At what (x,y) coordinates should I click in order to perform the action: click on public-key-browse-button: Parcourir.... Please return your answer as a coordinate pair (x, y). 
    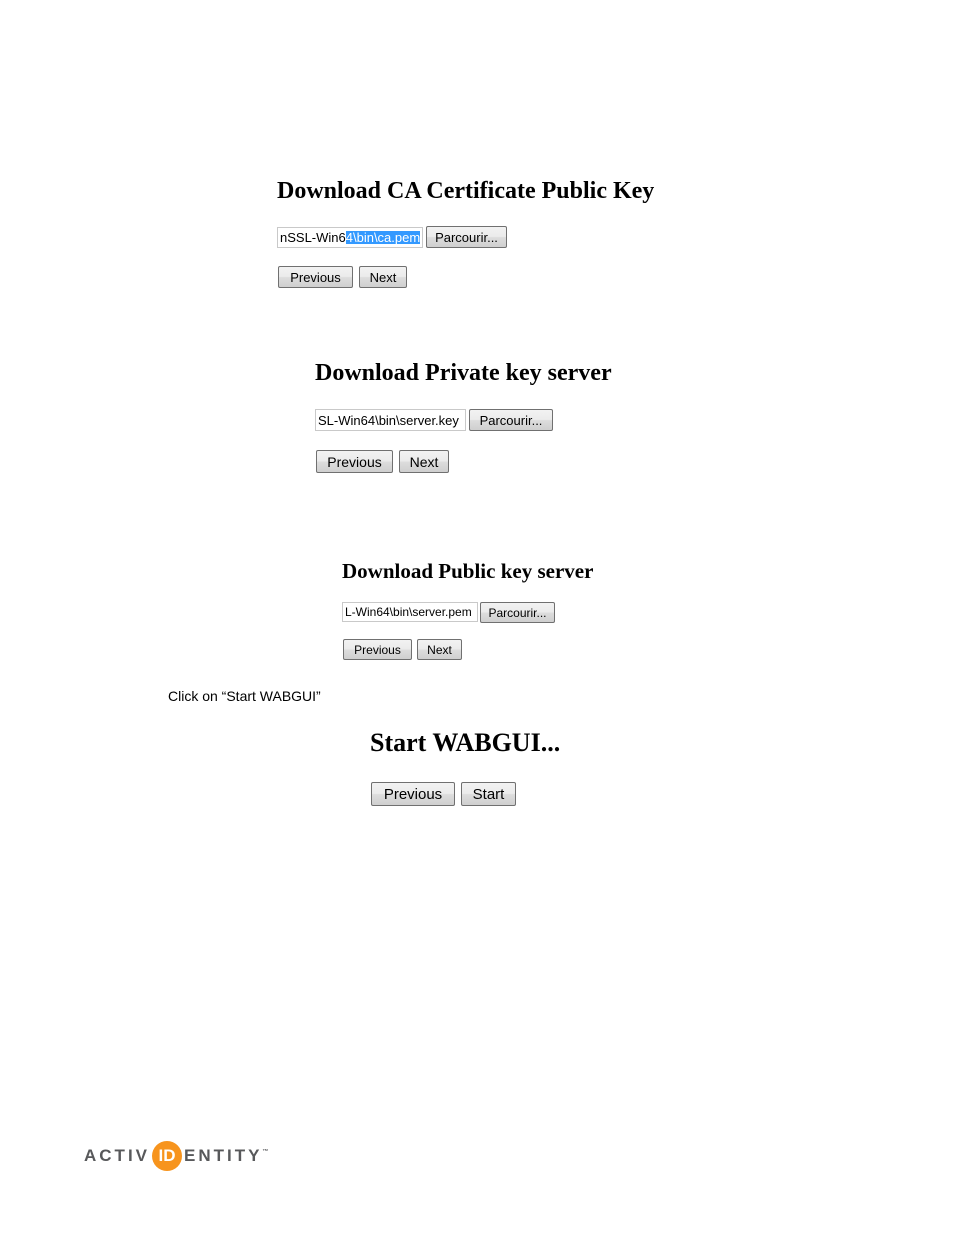
    Looking at the image, I should click on (517, 612).